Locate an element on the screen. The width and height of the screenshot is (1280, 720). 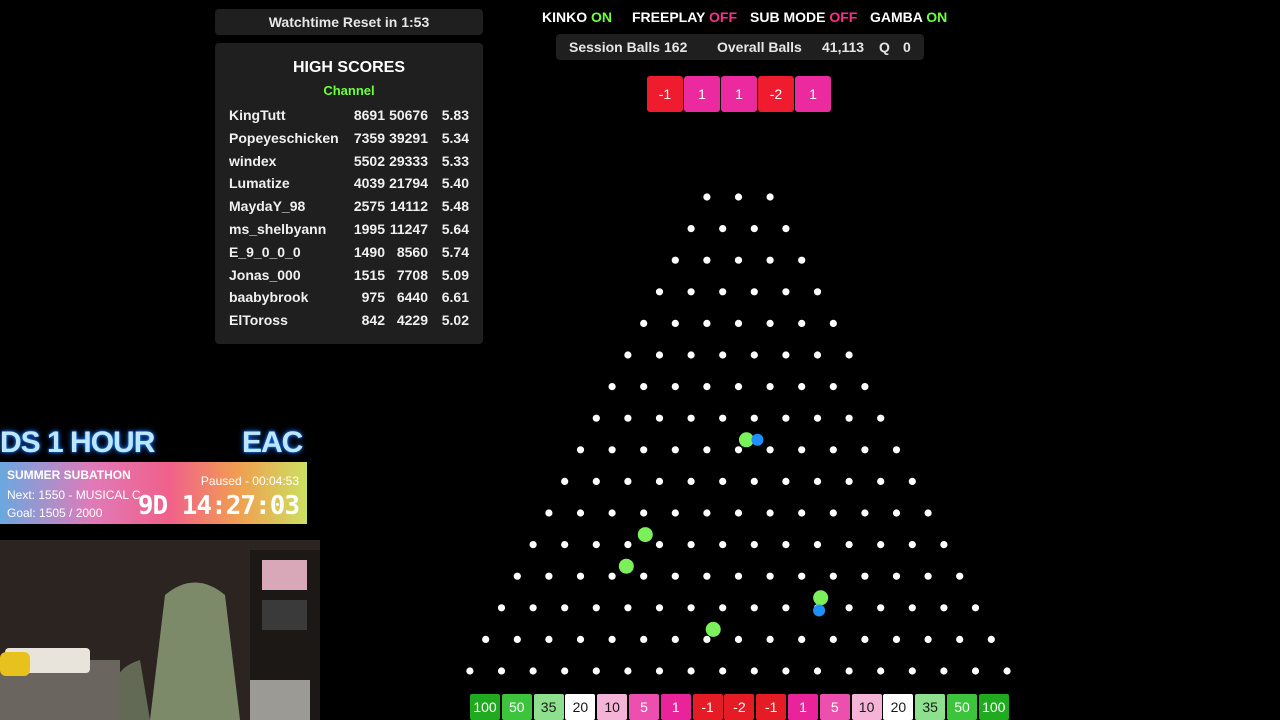
subathon-status: Paused - 00:04:53 is located at coordinates (249, 481).